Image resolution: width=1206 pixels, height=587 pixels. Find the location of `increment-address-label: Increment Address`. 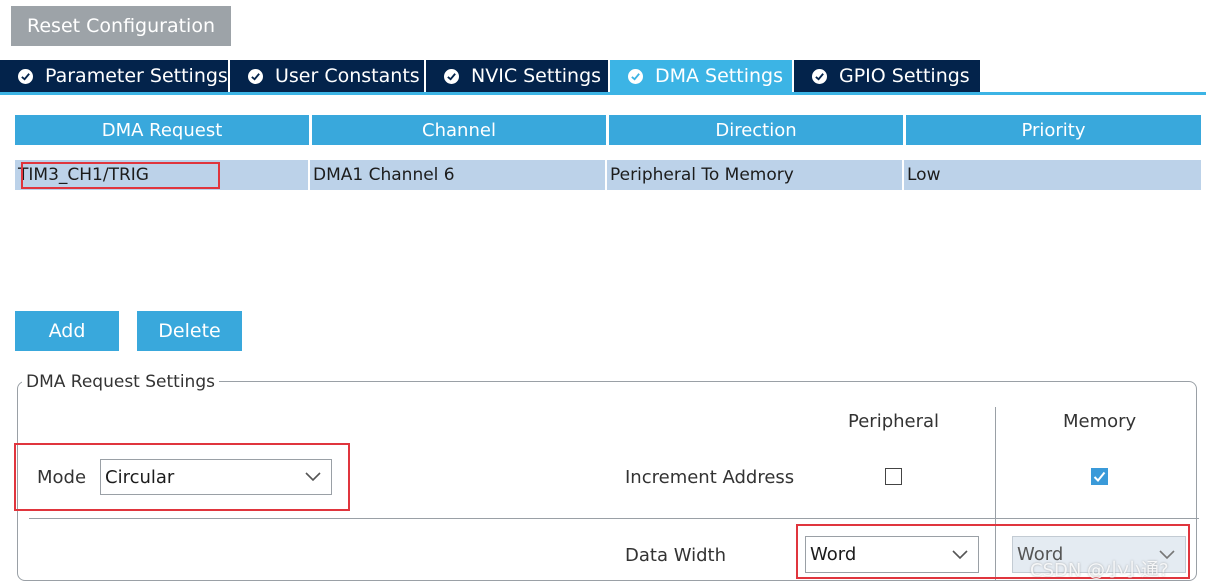

increment-address-label: Increment Address is located at coordinates (710, 477).